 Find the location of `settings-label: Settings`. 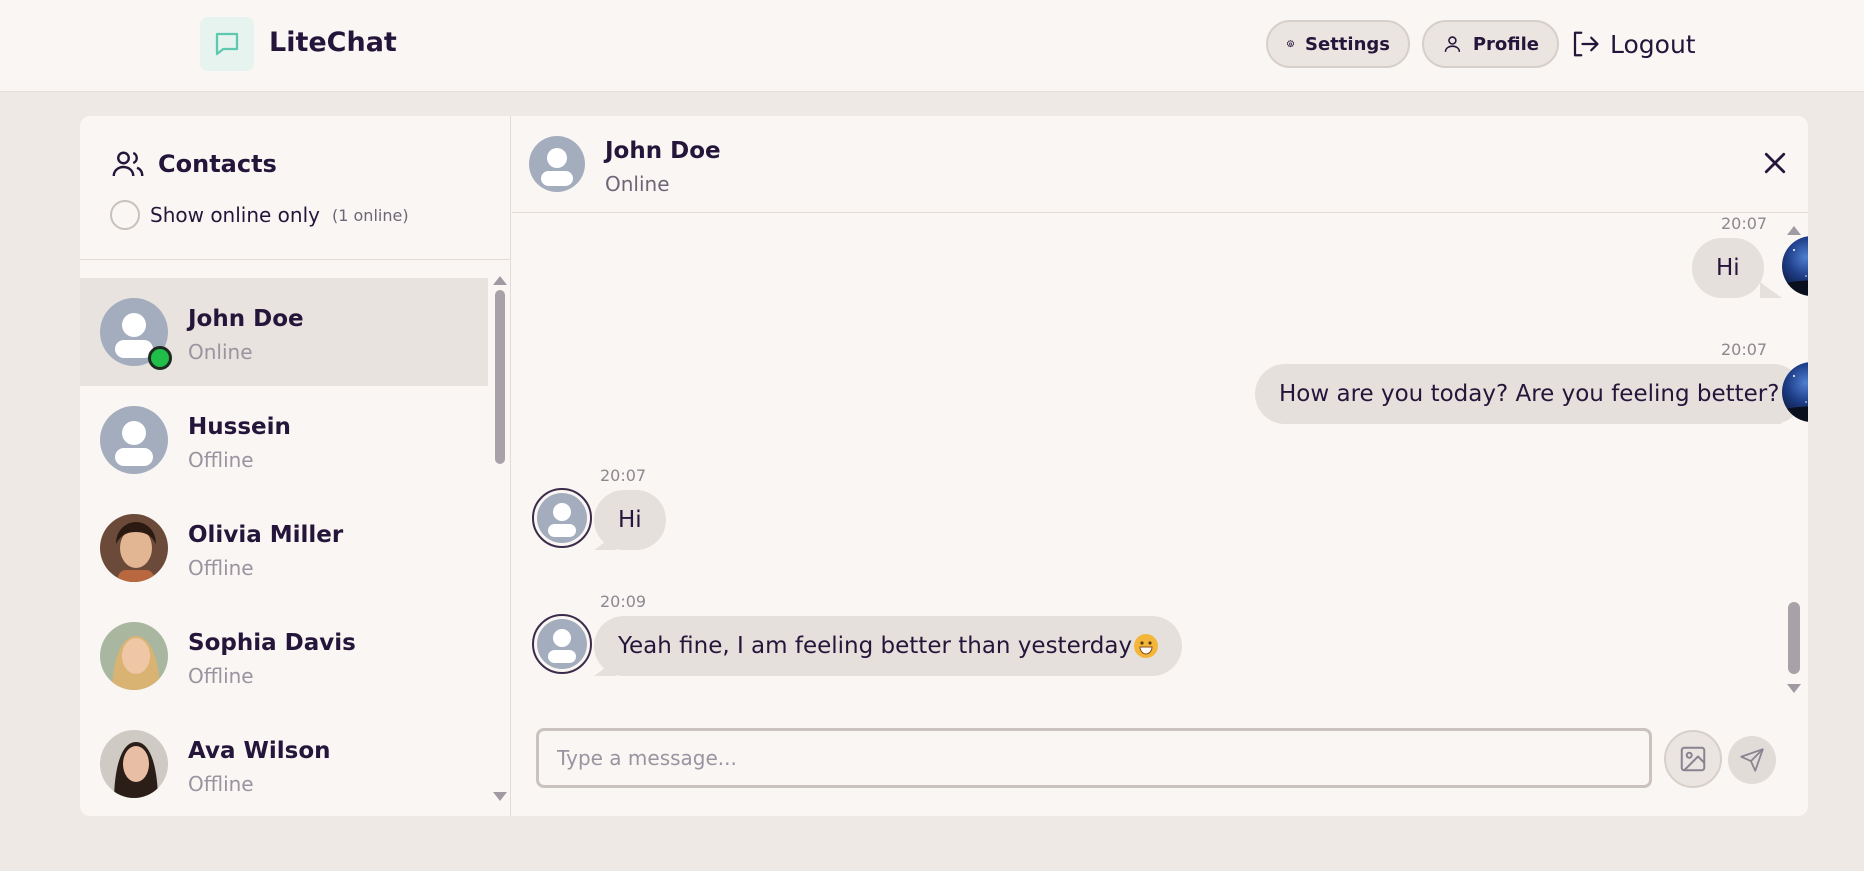

settings-label: Settings is located at coordinates (1347, 44).